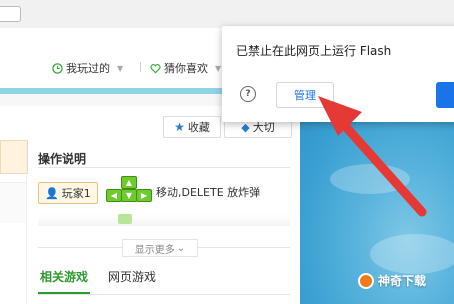  I want to click on tab-web-games: 网页游戏, so click(132, 276).